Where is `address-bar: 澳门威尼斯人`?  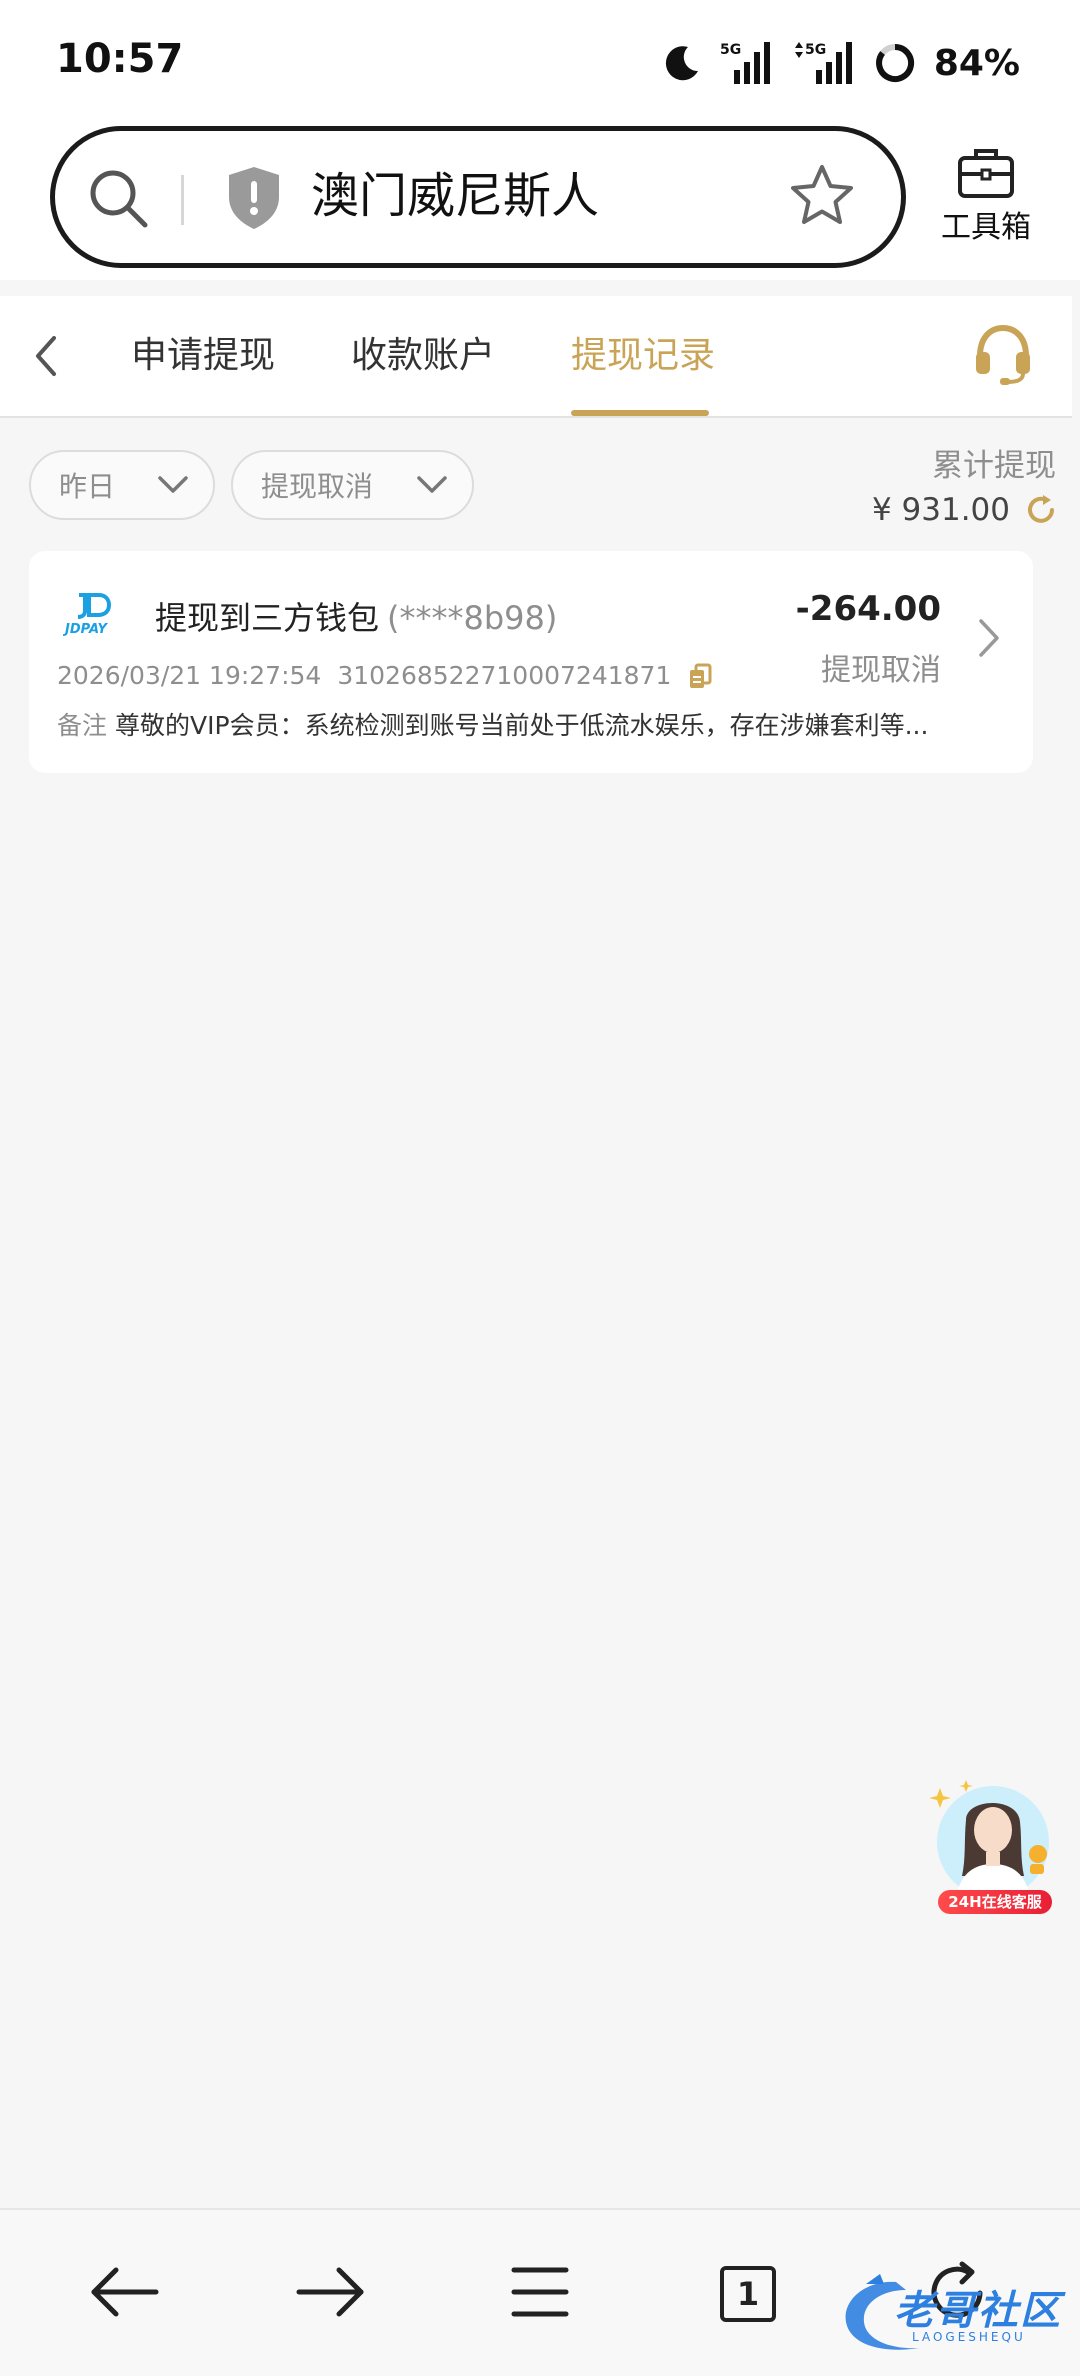 address-bar: 澳门威尼斯人 is located at coordinates (478, 197).